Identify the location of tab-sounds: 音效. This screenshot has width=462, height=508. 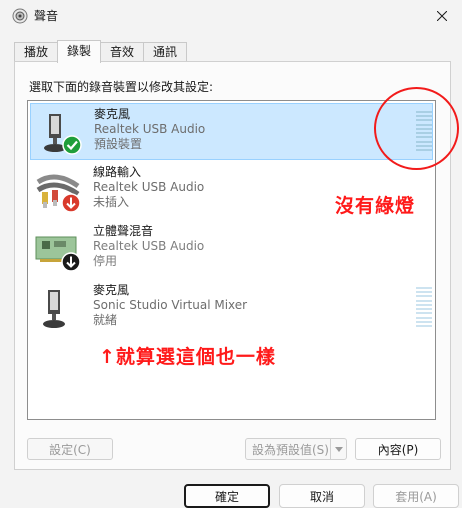
(122, 52).